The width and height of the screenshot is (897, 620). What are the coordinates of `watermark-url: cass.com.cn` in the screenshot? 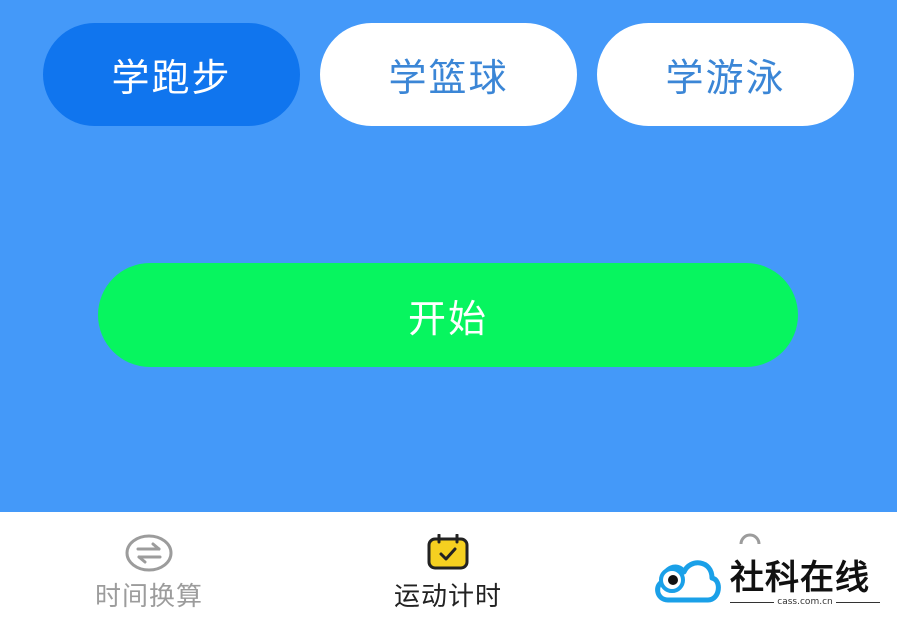 It's located at (805, 602).